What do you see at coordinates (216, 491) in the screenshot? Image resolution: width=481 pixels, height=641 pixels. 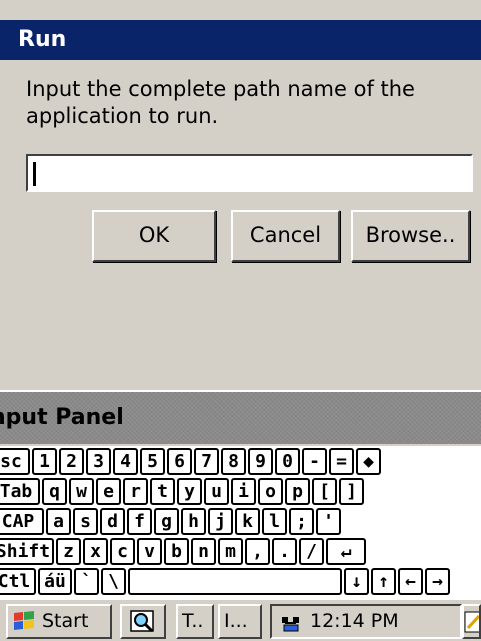 I see `key-u: u` at bounding box center [216, 491].